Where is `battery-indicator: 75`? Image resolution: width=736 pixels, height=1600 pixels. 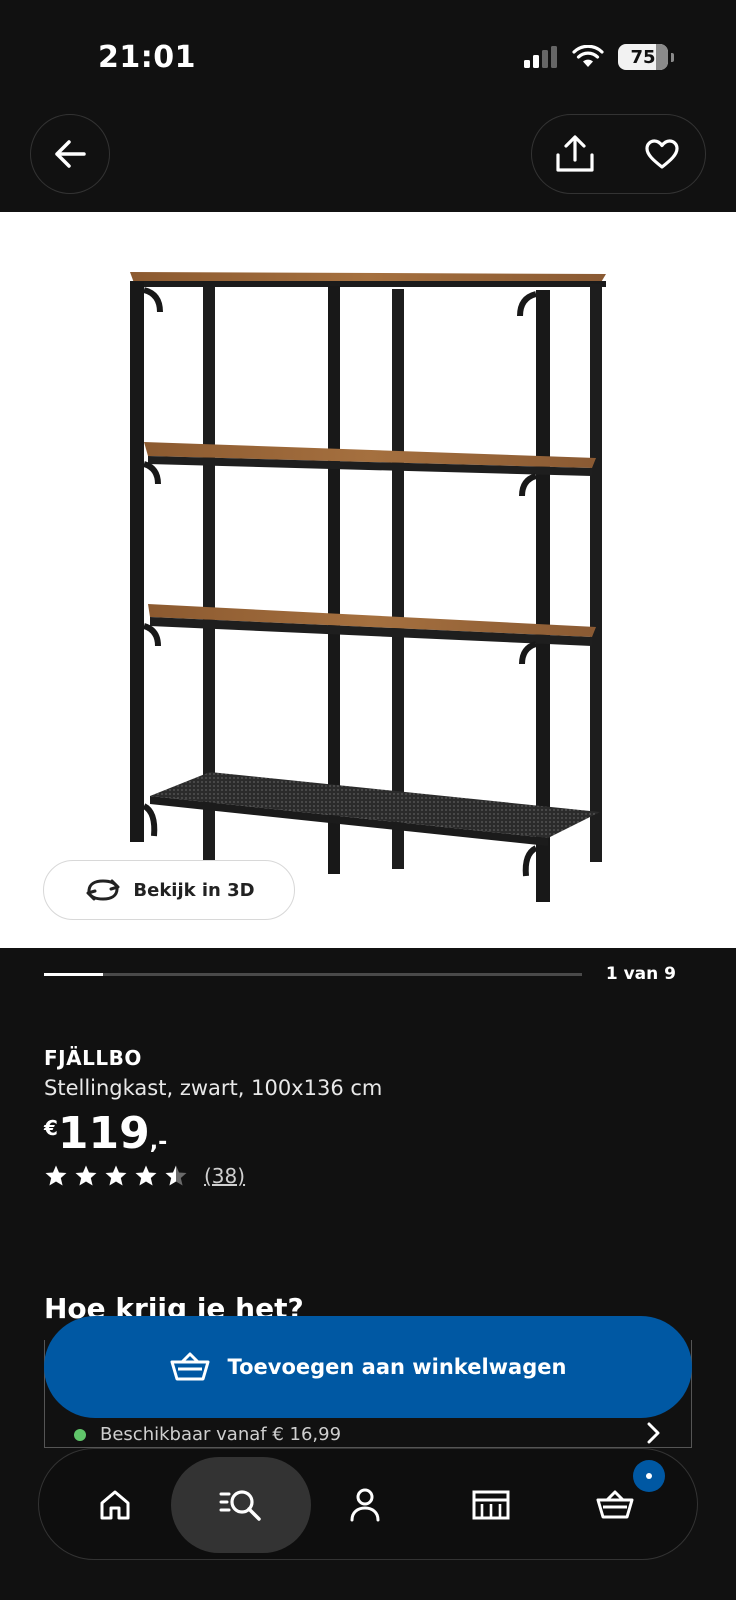
battery-indicator: 75 is located at coordinates (643, 57).